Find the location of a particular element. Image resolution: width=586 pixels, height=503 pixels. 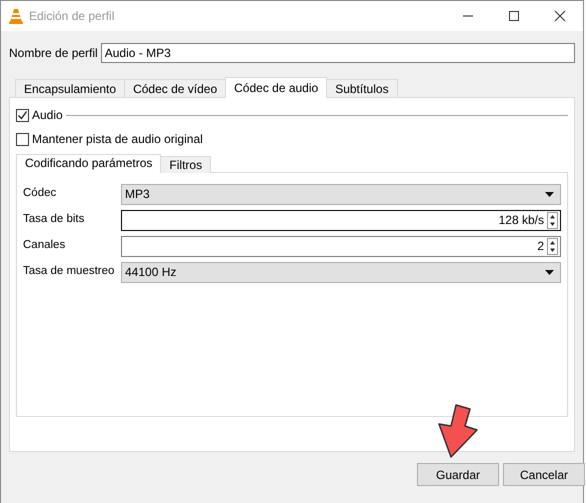

tab: Codificando parámetros is located at coordinates (89, 163).